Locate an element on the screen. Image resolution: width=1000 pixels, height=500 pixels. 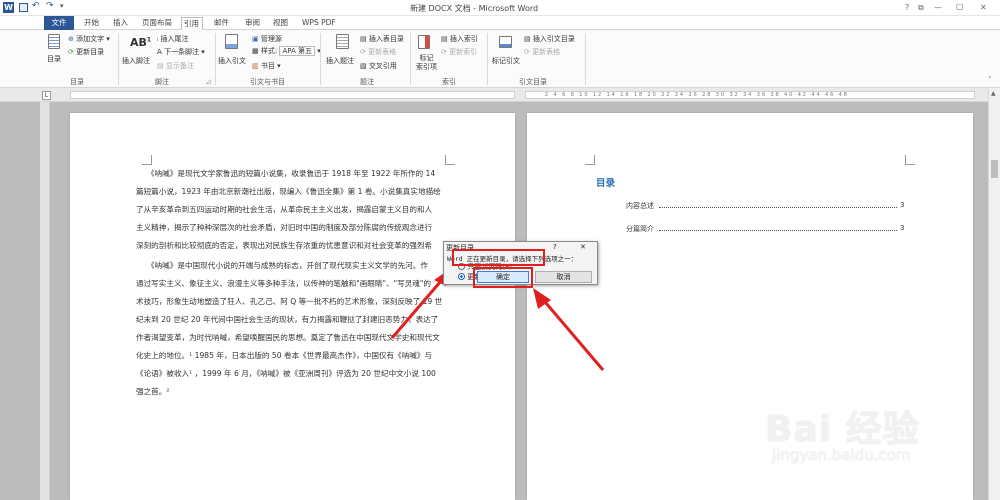
cancel-button: 取消 is located at coordinates (563, 277).